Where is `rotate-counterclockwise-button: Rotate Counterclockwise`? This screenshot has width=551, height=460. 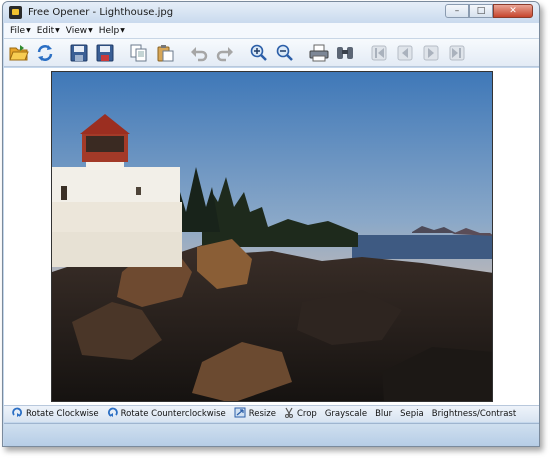
rotate-counterclockwise-button: Rotate Counterclockwise is located at coordinates (166, 414).